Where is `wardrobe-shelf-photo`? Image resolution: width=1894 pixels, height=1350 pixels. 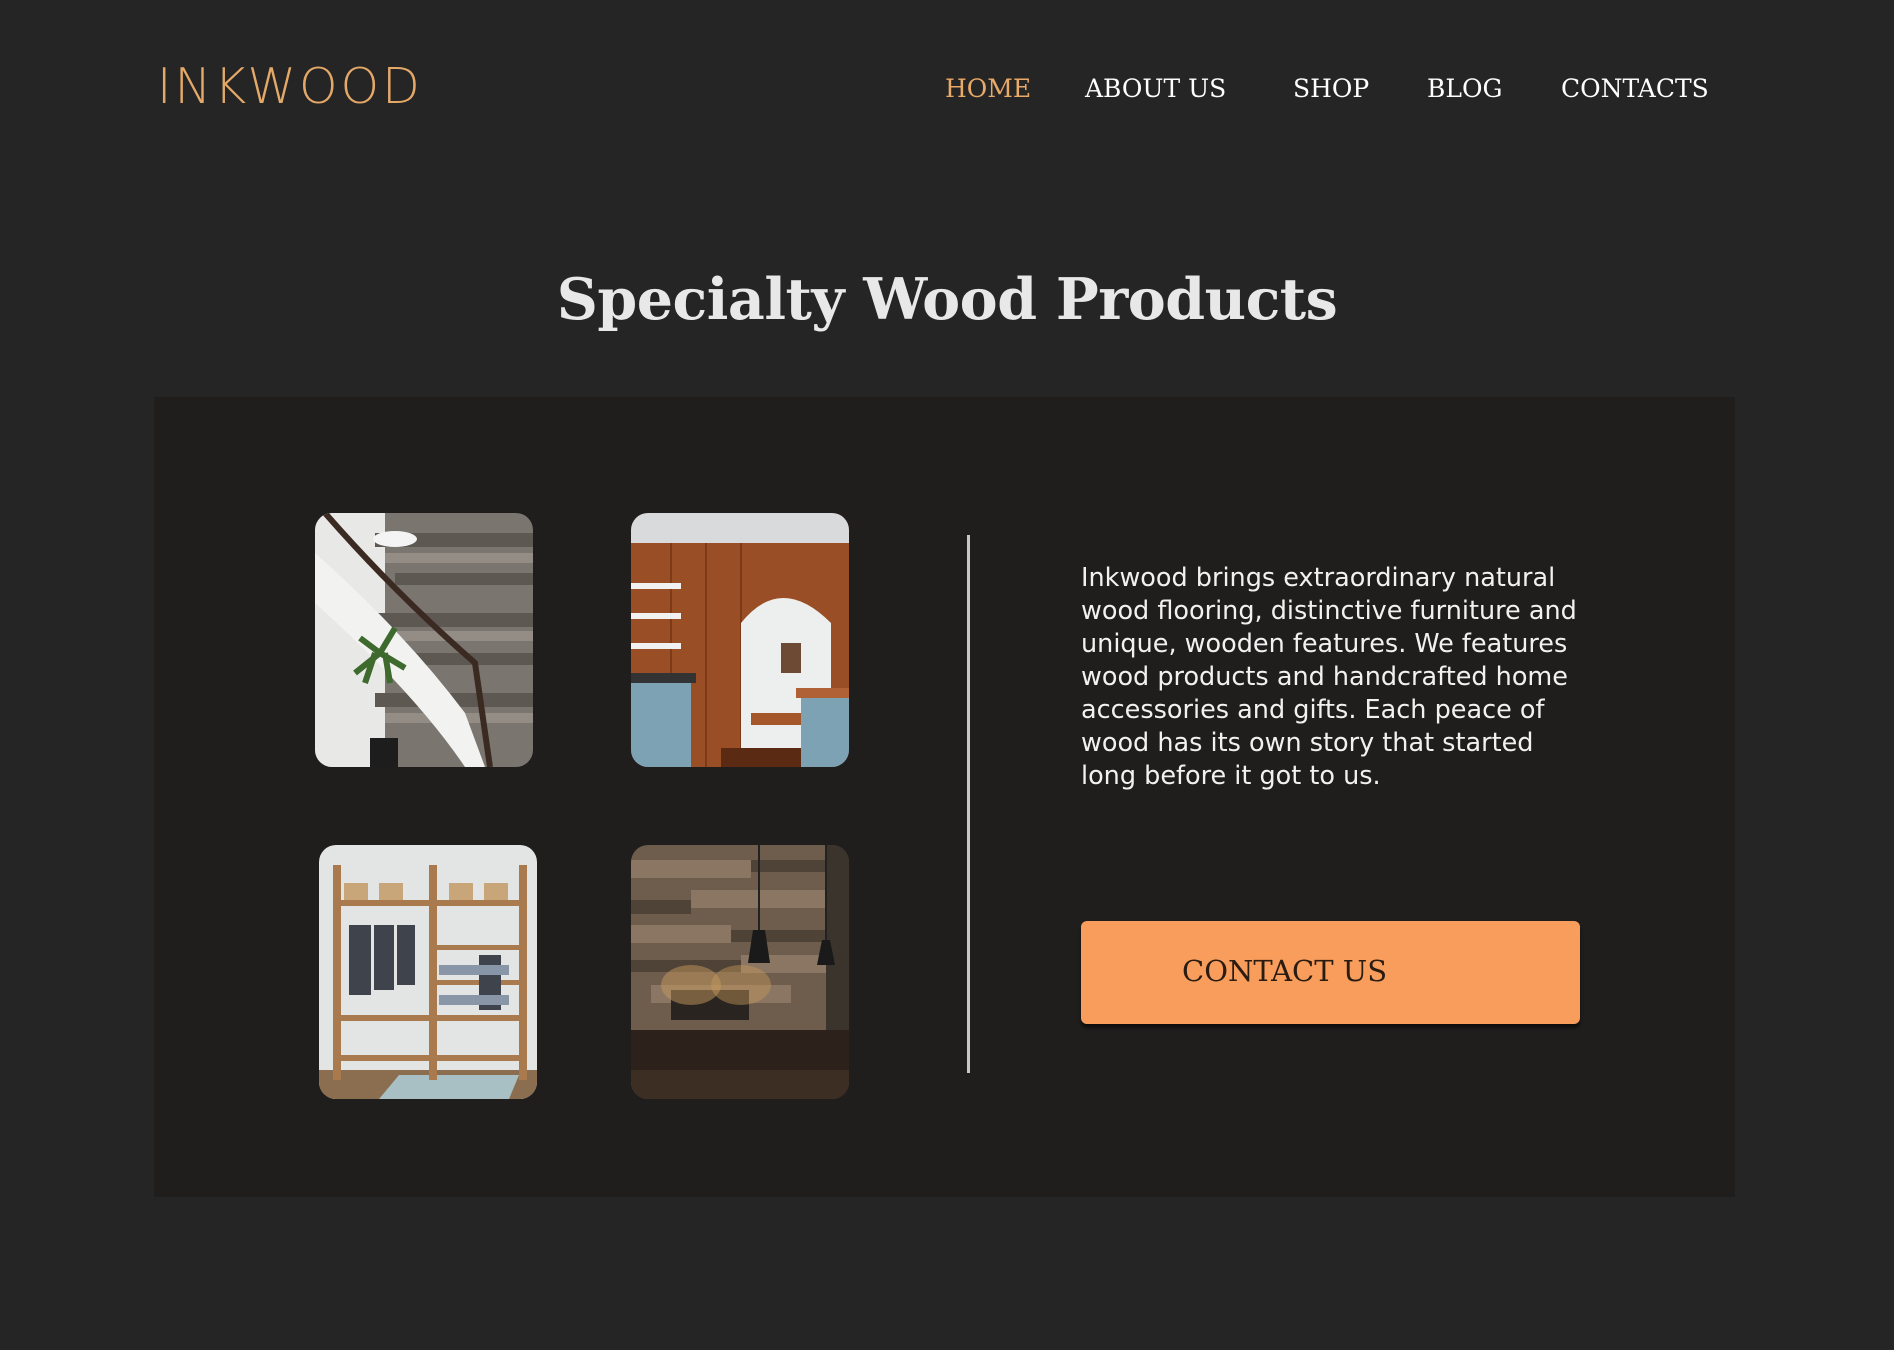 wardrobe-shelf-photo is located at coordinates (428, 972).